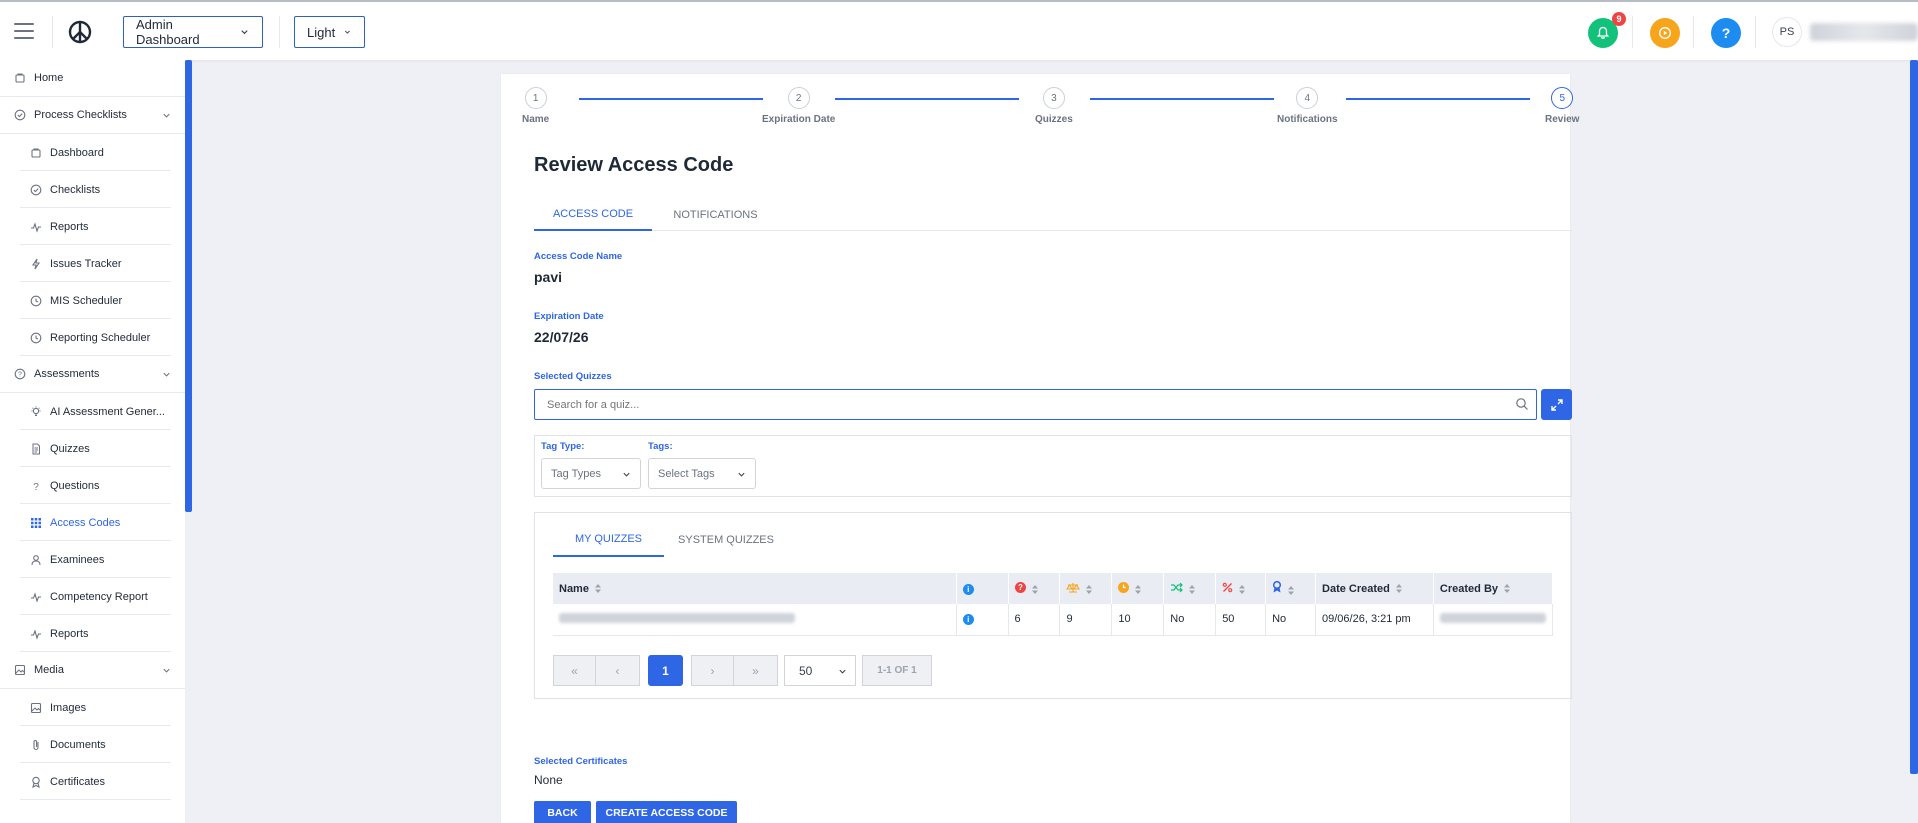 Image resolution: width=1918 pixels, height=823 pixels. I want to click on sidebar-item-process-checklists: Process Checklists, so click(92, 115).